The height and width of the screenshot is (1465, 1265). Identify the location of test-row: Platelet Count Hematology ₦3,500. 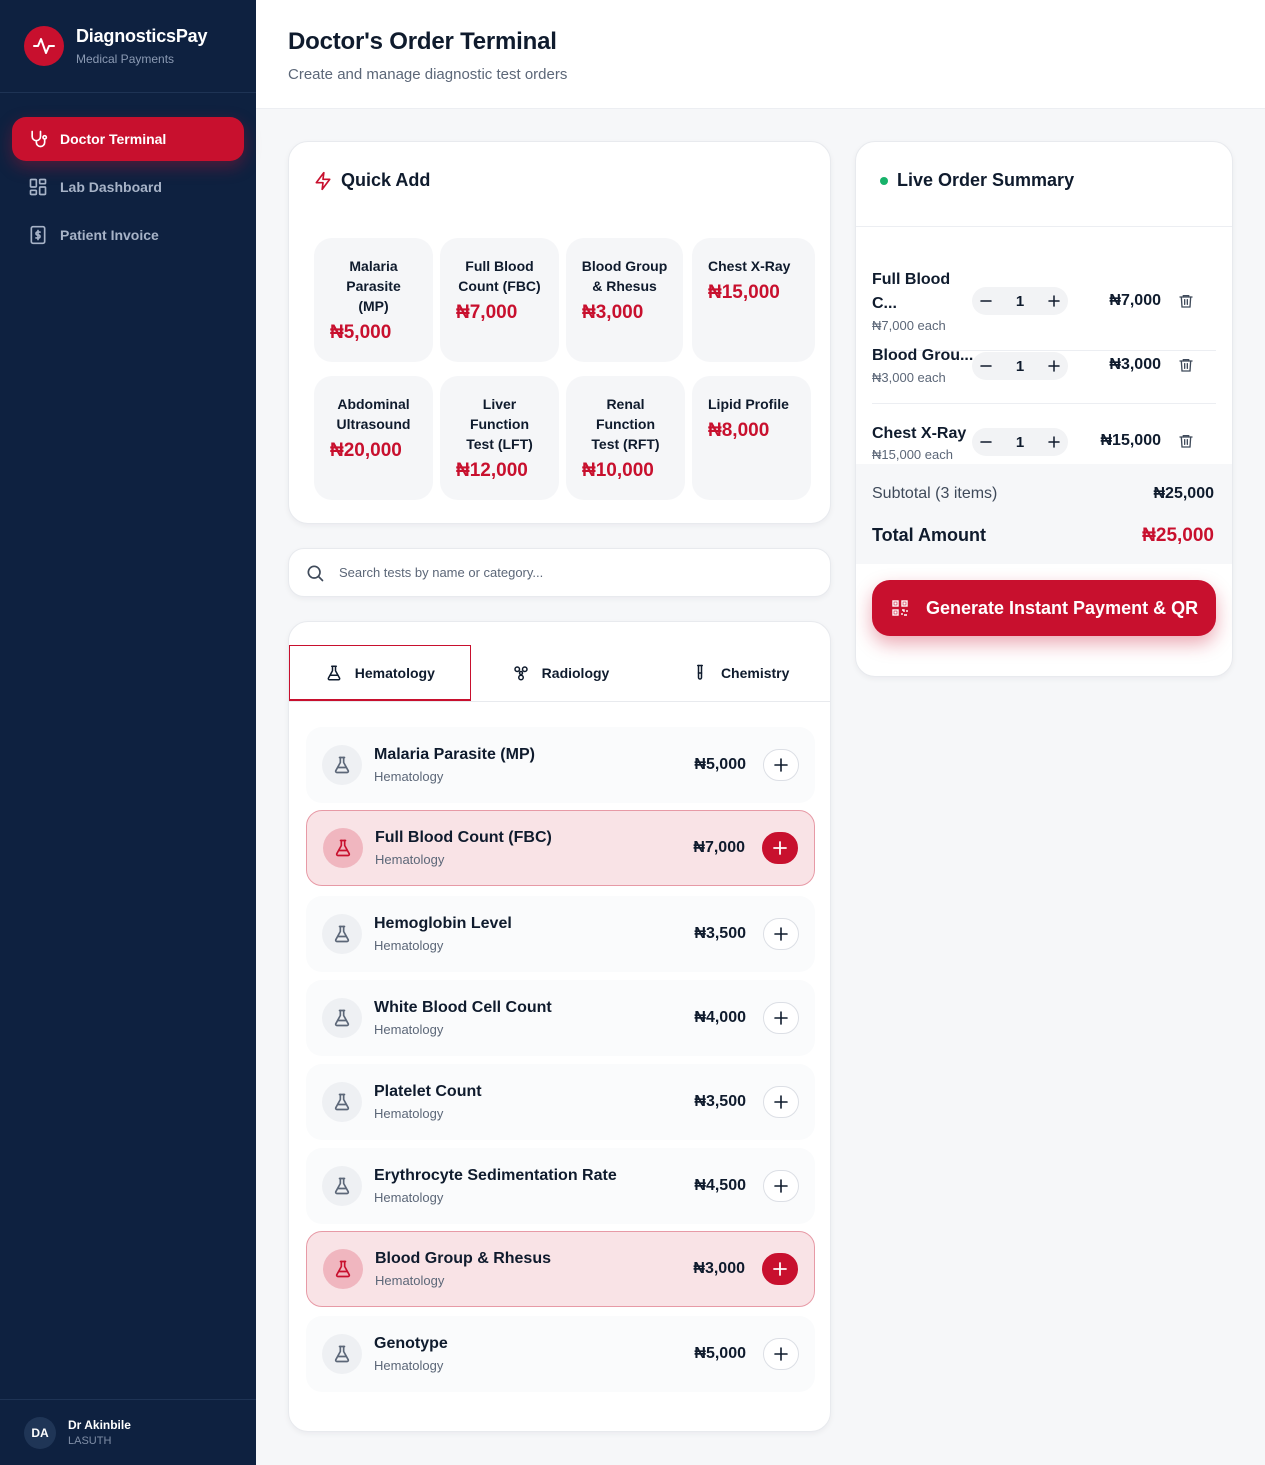
(560, 1102).